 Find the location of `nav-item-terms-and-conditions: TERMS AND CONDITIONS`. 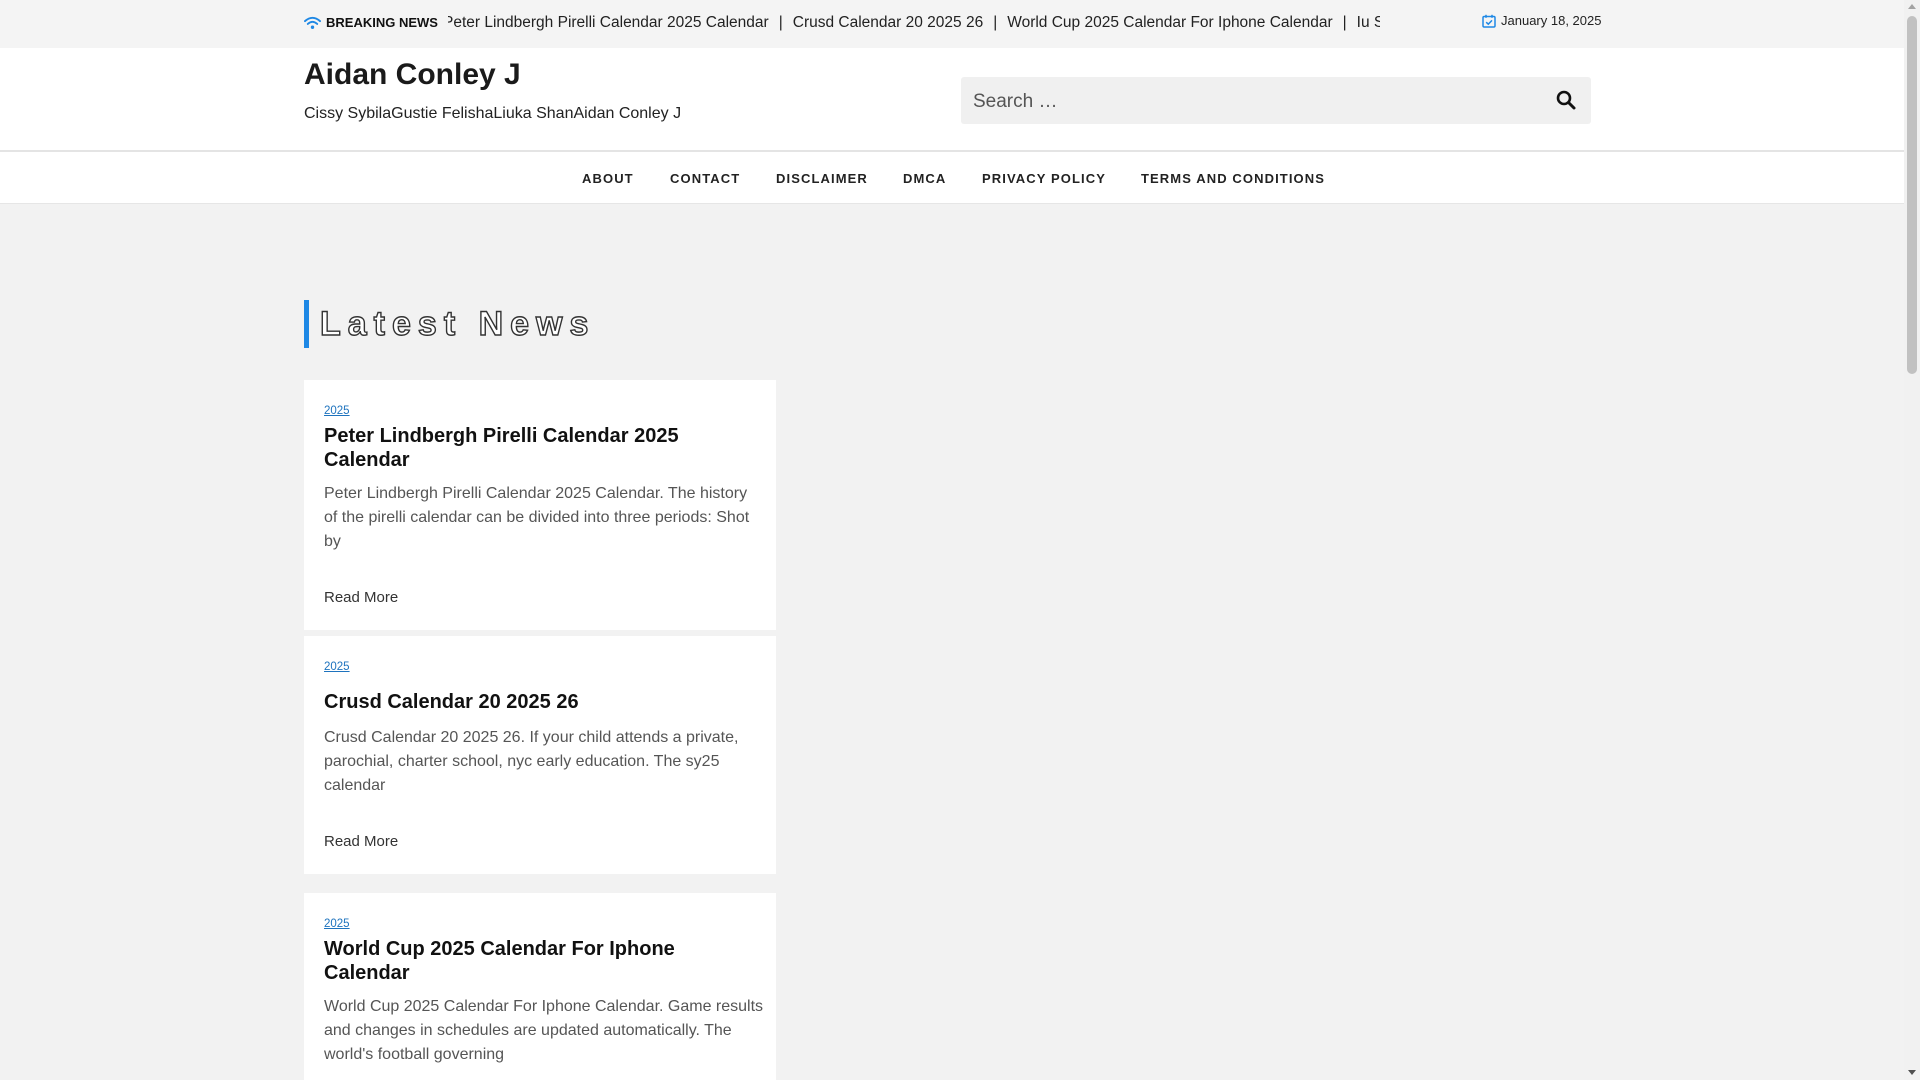

nav-item-terms-and-conditions: TERMS AND CONDITIONS is located at coordinates (1233, 178).